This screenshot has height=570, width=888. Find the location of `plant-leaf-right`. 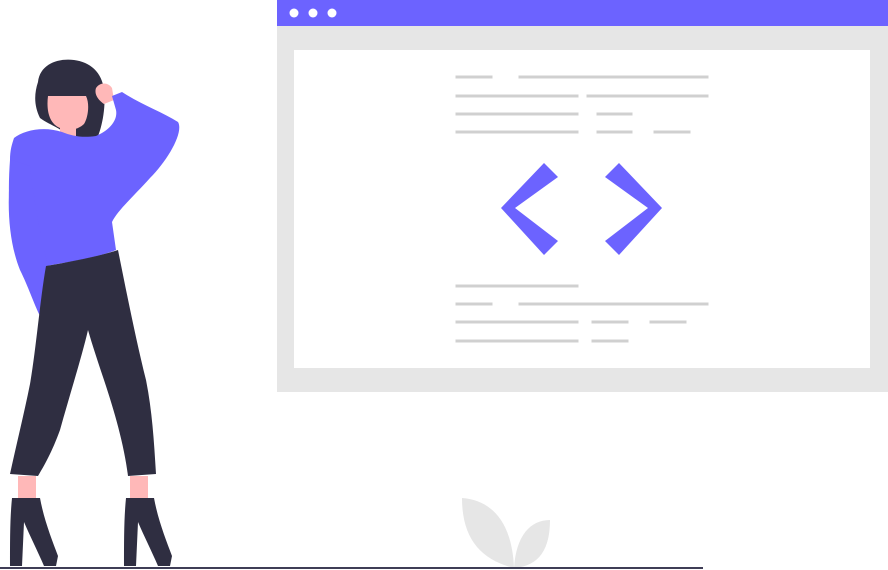

plant-leaf-right is located at coordinates (532, 544).